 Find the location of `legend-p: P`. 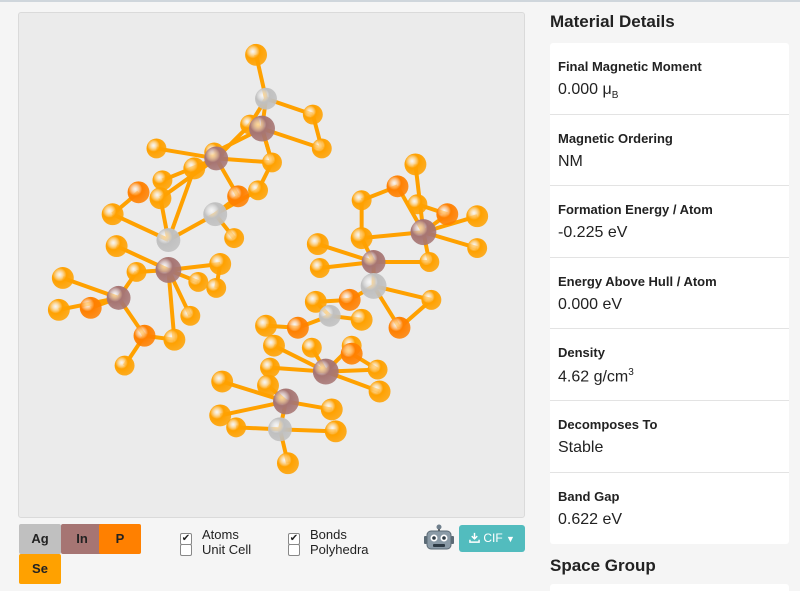

legend-p: P is located at coordinates (120, 539).